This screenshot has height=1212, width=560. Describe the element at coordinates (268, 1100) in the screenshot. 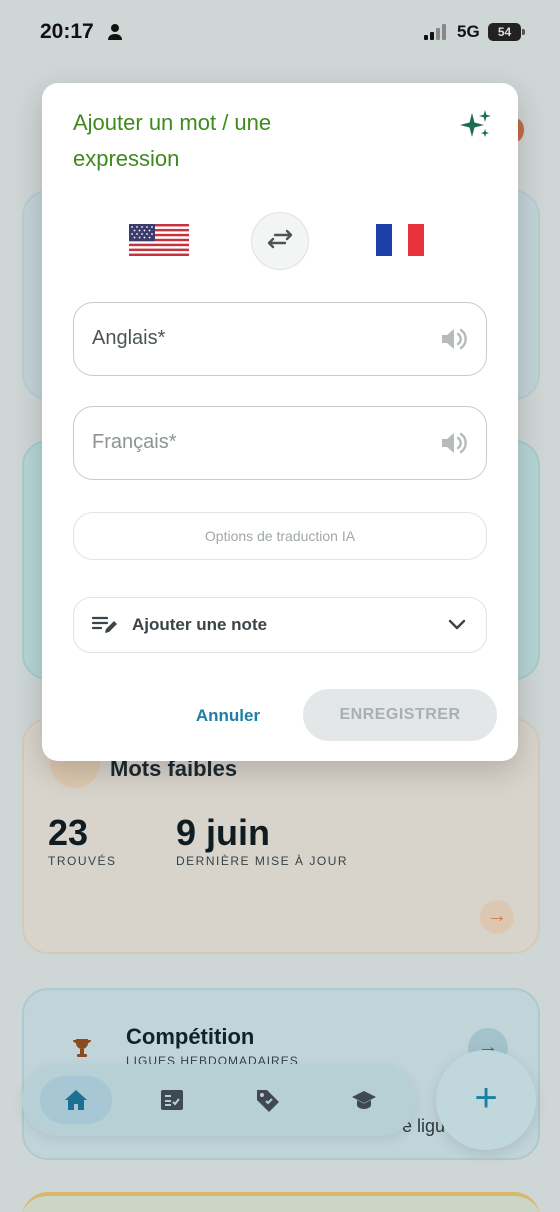

I see `tag-icon` at that location.